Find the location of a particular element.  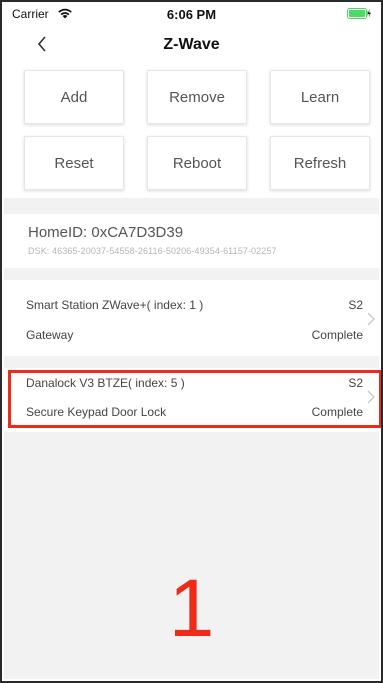

navigation-bar: Z-Wave is located at coordinates (191, 45).